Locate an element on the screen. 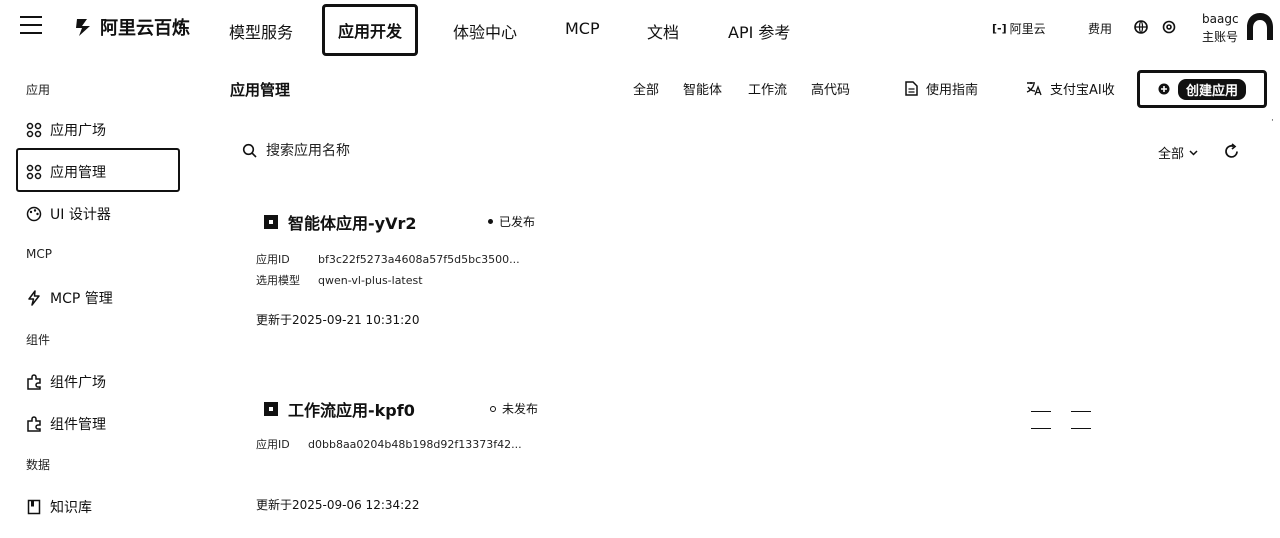 This screenshot has height=538, width=1280. sidebar-item-app-plaza: 应用广场 is located at coordinates (66, 130).